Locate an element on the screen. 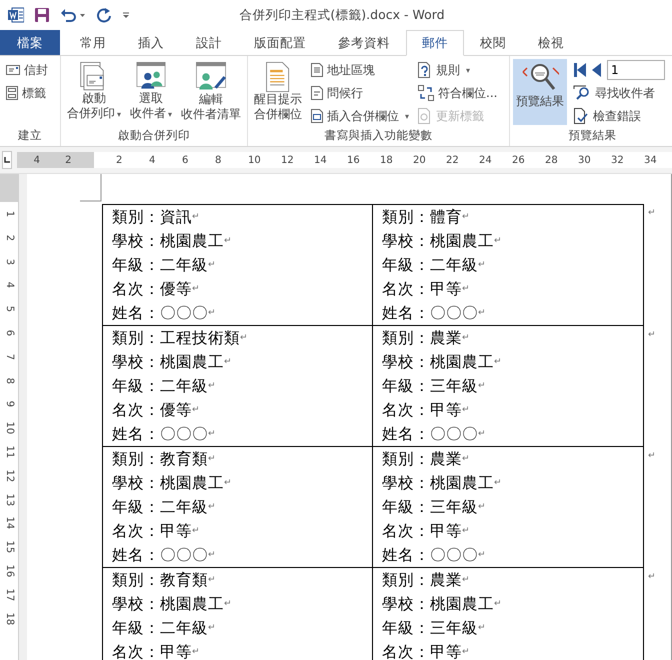 The height and width of the screenshot is (660, 672). ribbon-button: 插入合併欄位 ▾ is located at coordinates (360, 116).